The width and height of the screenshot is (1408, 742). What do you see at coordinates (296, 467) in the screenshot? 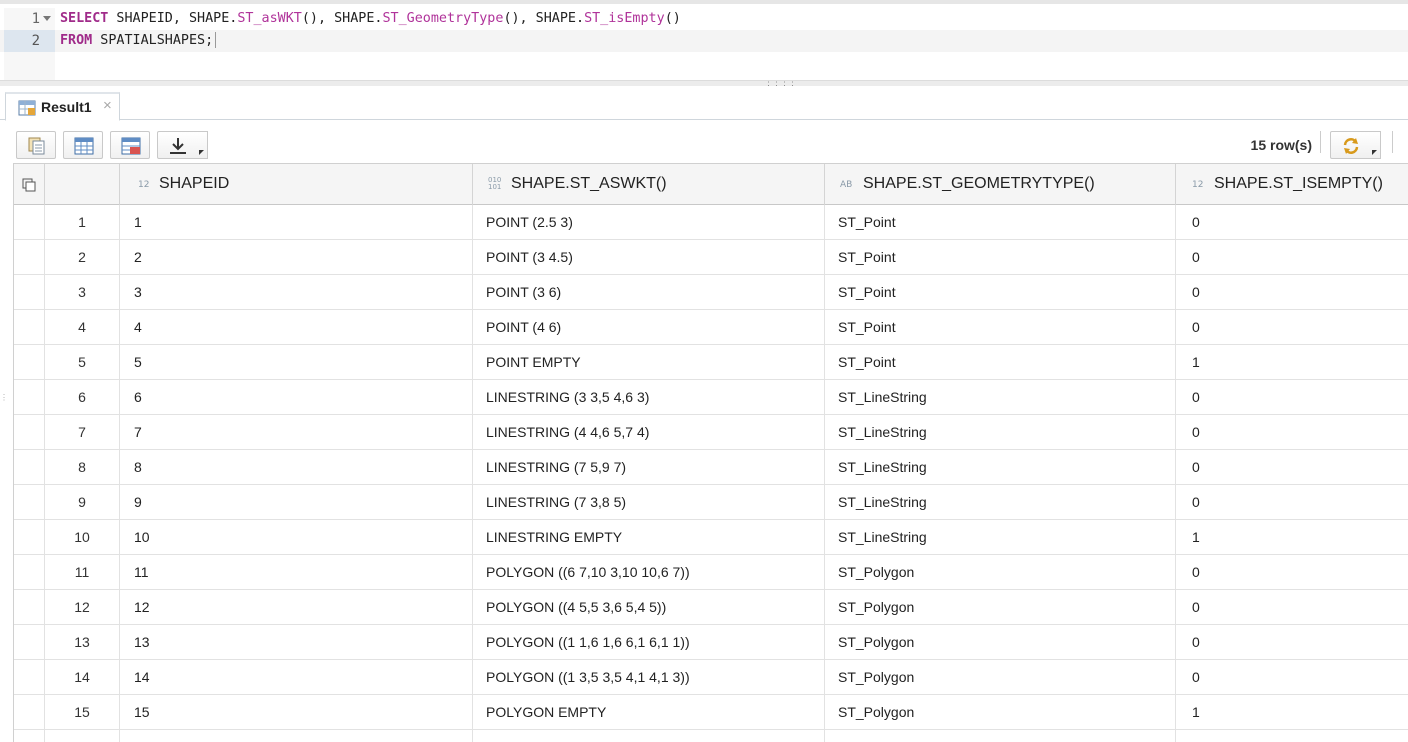
I see `cell-shapeid: 8` at bounding box center [296, 467].